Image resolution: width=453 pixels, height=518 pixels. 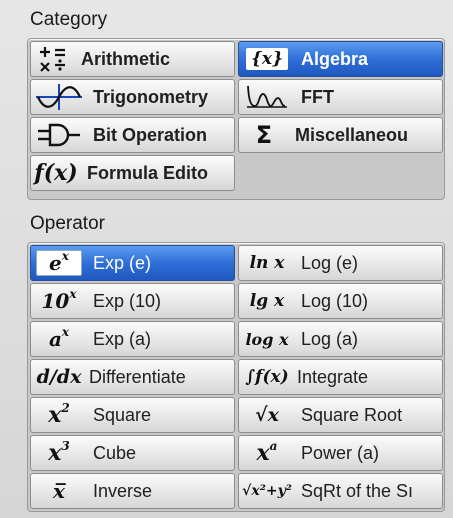 What do you see at coordinates (147, 172) in the screenshot?
I see `category-label: Formula Edito` at bounding box center [147, 172].